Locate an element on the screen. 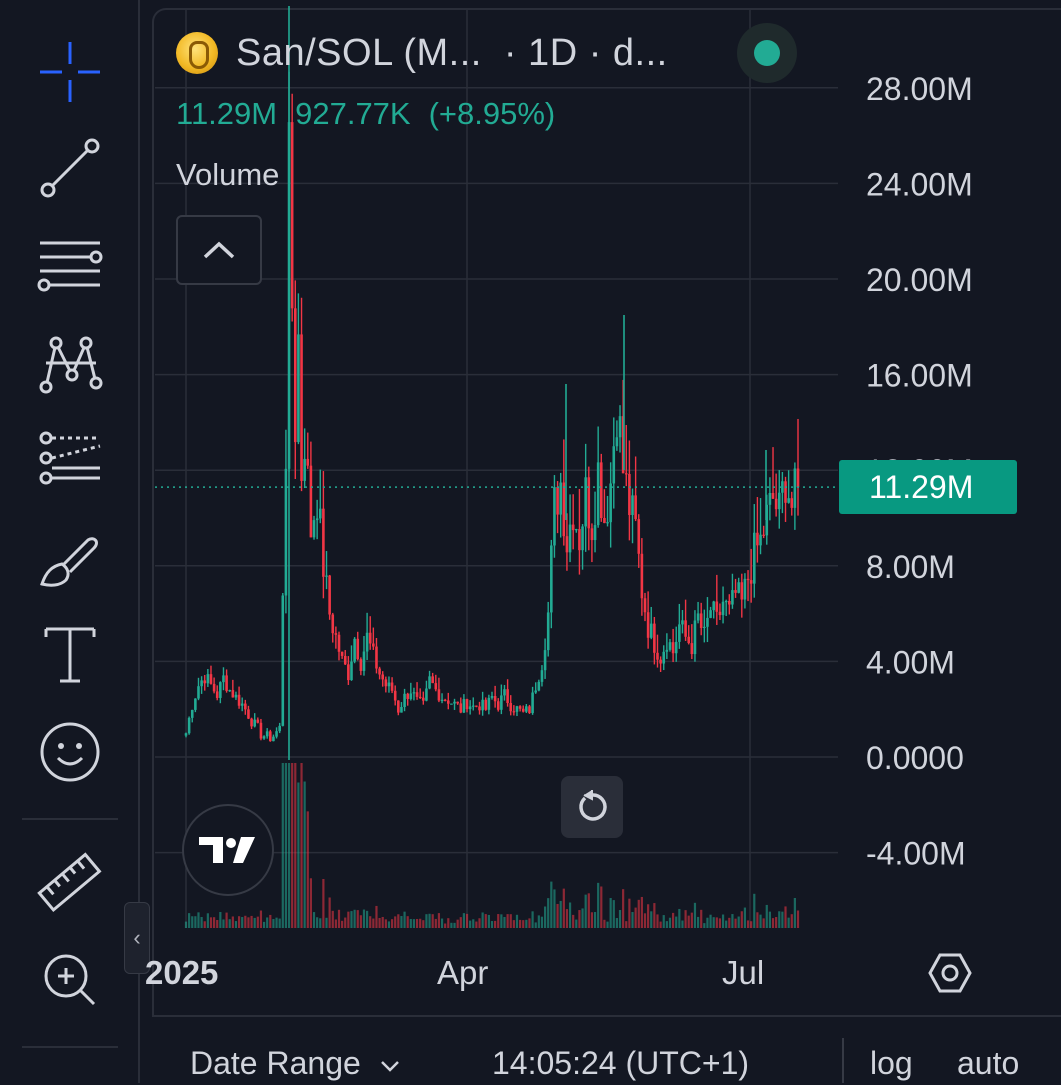 The width and height of the screenshot is (1061, 1085). reset-chart-button is located at coordinates (592, 807).